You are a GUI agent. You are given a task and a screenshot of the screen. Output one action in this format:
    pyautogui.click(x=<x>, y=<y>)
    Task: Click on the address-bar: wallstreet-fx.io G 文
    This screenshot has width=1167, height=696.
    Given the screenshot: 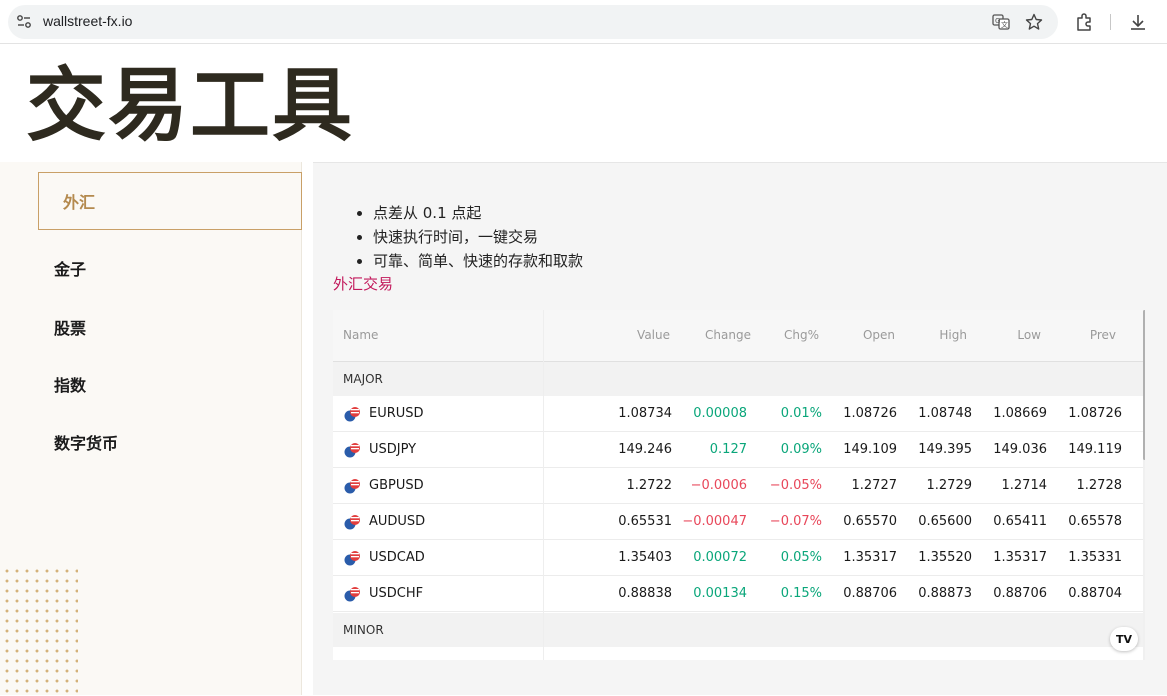 What is the action you would take?
    pyautogui.click(x=533, y=22)
    